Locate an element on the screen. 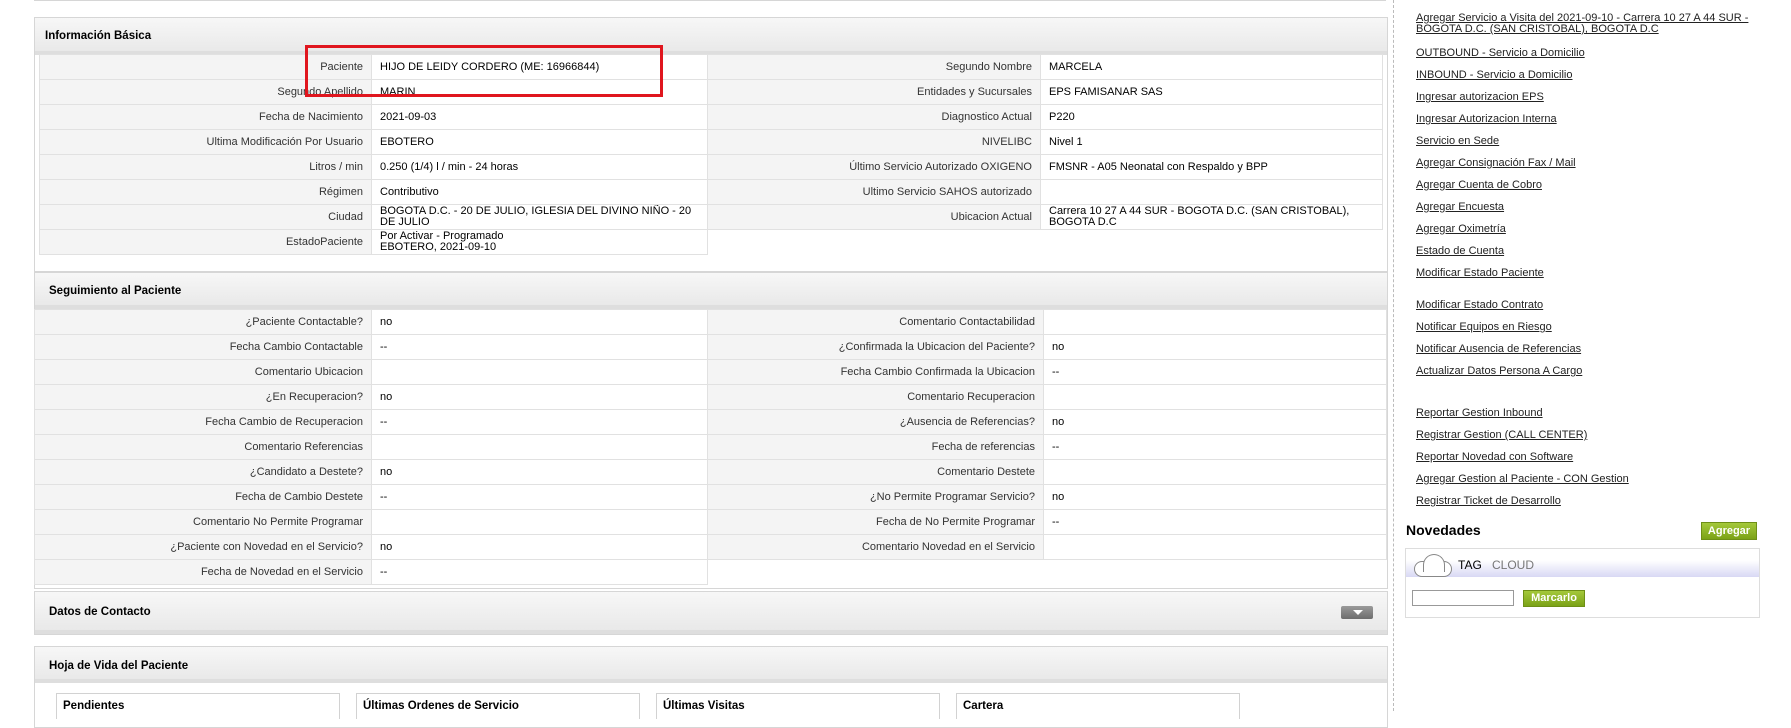 This screenshot has height=728, width=1791. expand-toggle-icon is located at coordinates (1357, 612).